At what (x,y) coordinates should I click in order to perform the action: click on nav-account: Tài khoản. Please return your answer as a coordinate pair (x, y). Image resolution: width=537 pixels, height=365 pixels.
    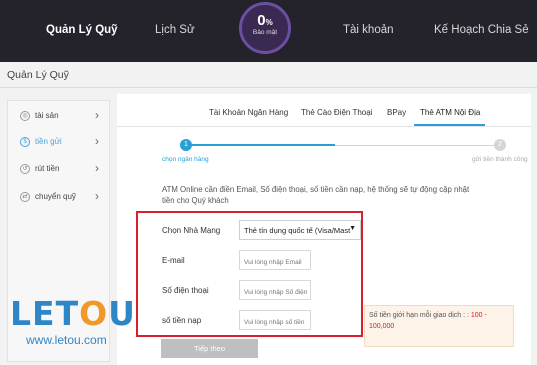
    Looking at the image, I should click on (368, 30).